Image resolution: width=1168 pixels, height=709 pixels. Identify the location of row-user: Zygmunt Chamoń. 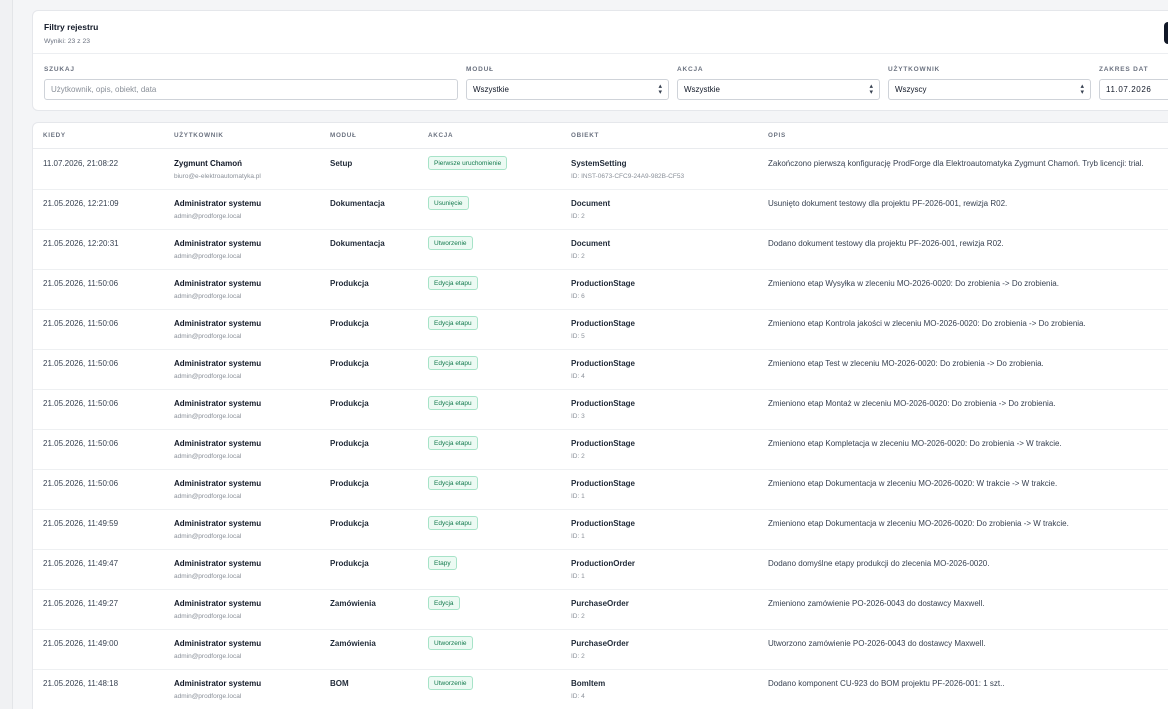
(208, 163).